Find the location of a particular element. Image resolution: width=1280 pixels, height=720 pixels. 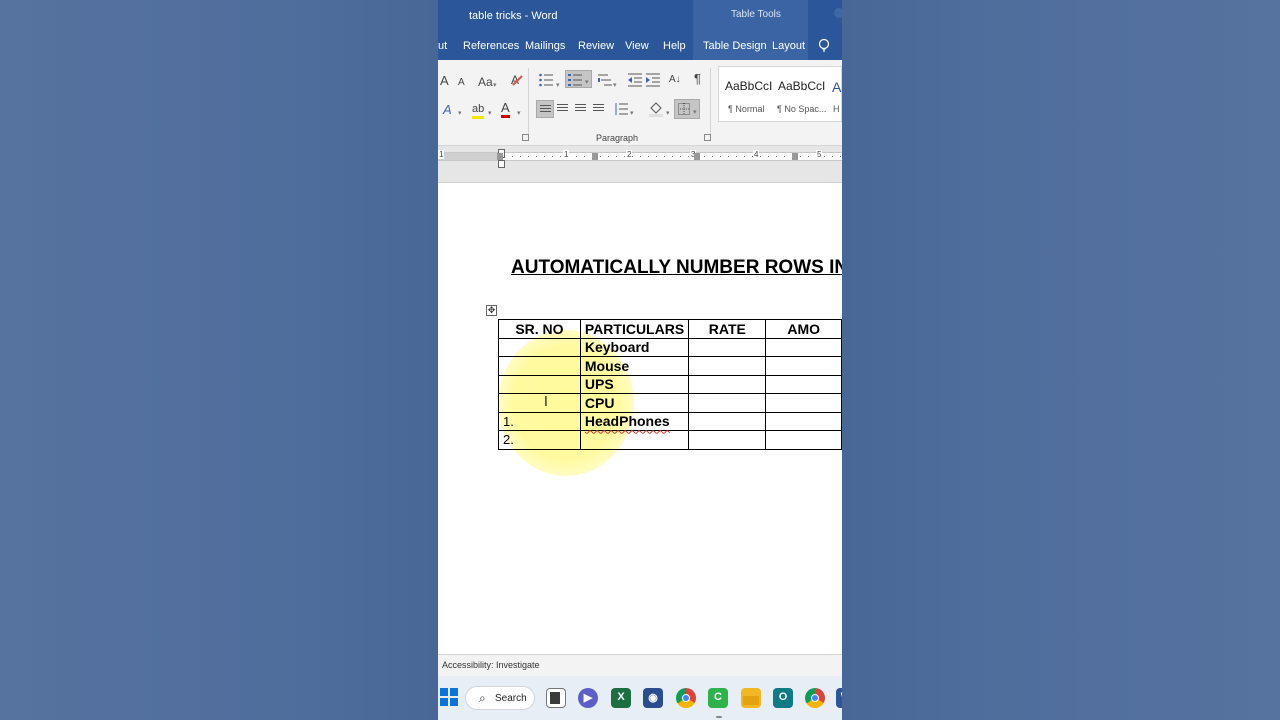

decrease-indent-icon is located at coordinates (635, 80).